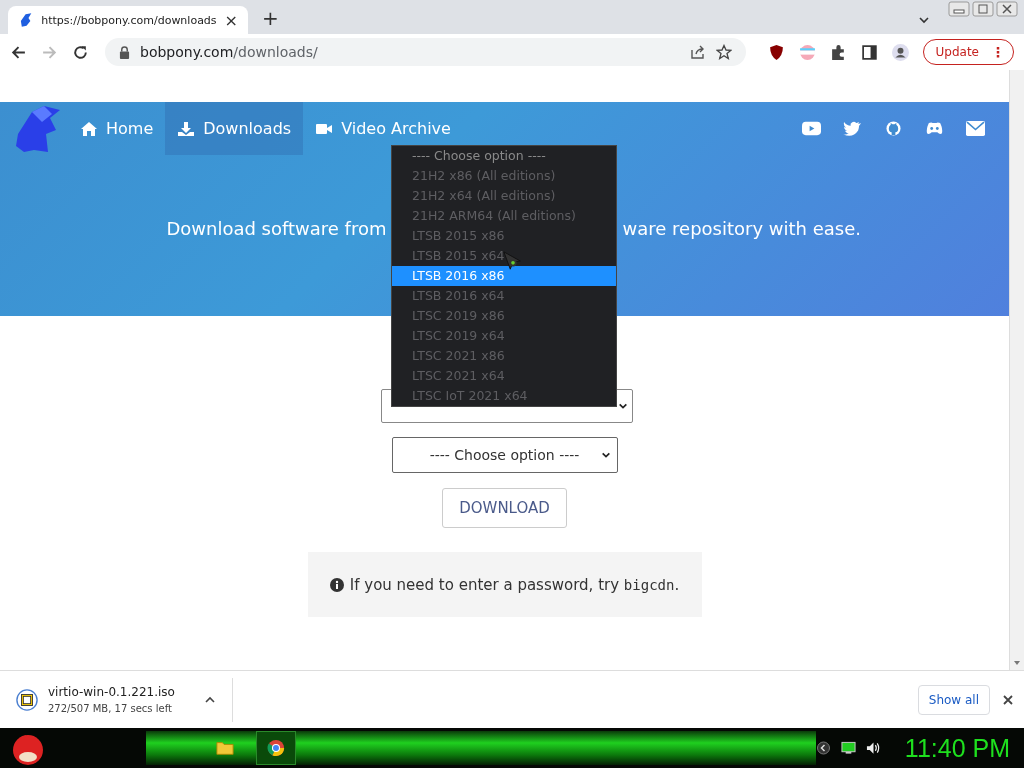  I want to click on hero-text: ware repository with ease., so click(741, 228).